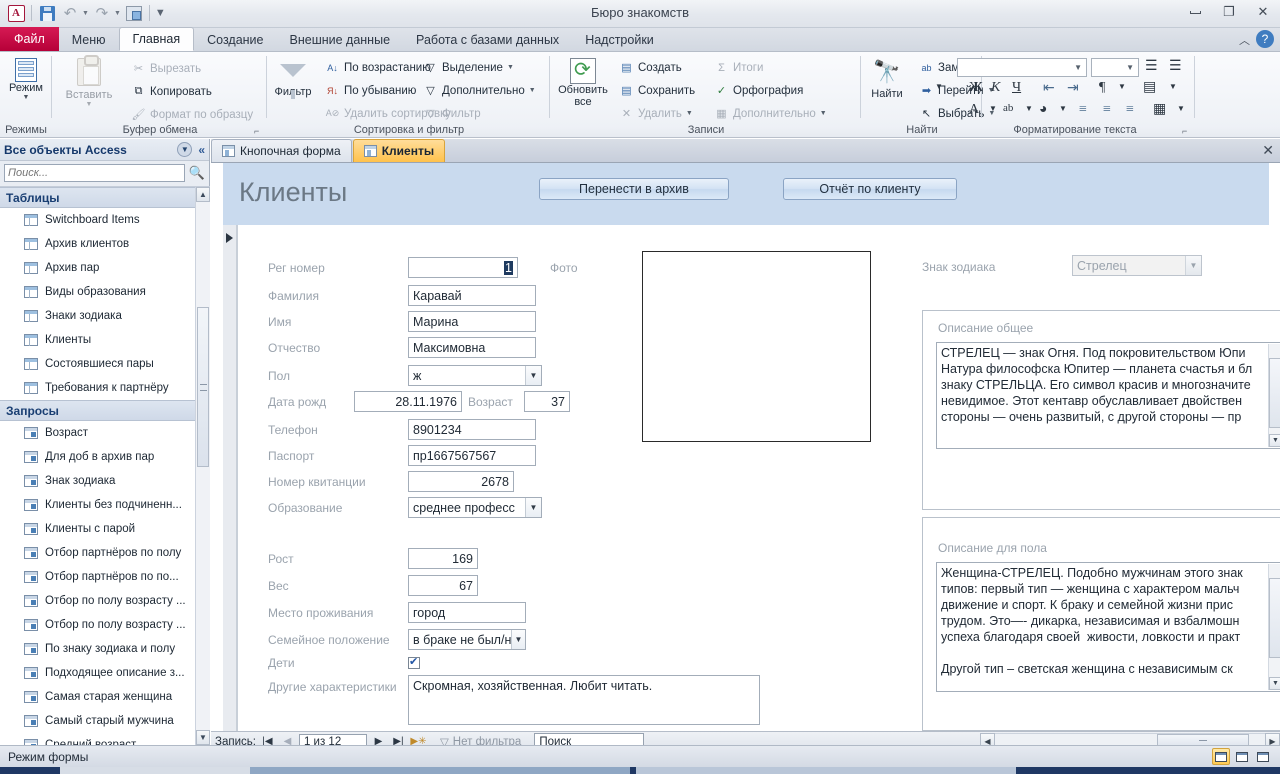 The height and width of the screenshot is (774, 1280). I want to click on decrease-indent-icon: ⇤, so click(1049, 88).